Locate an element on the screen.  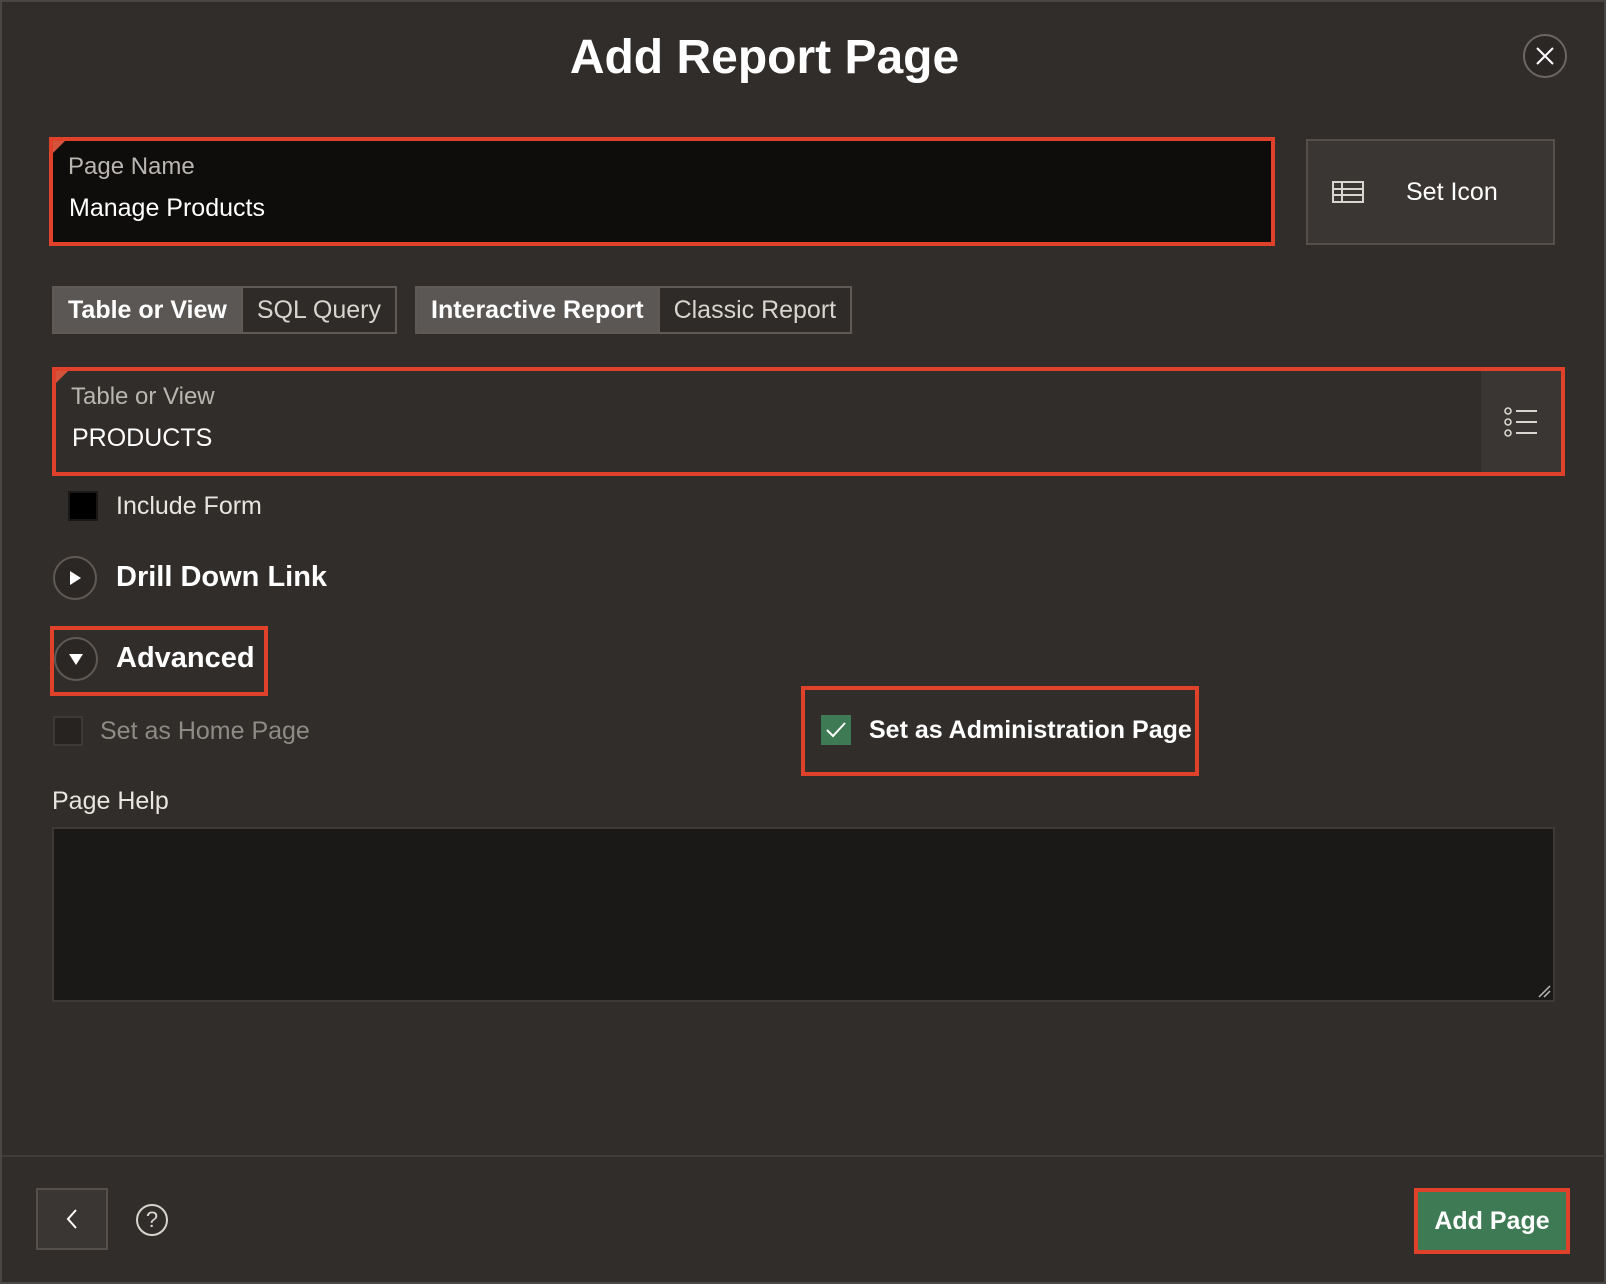
home-page-checkbox is located at coordinates (68, 731).